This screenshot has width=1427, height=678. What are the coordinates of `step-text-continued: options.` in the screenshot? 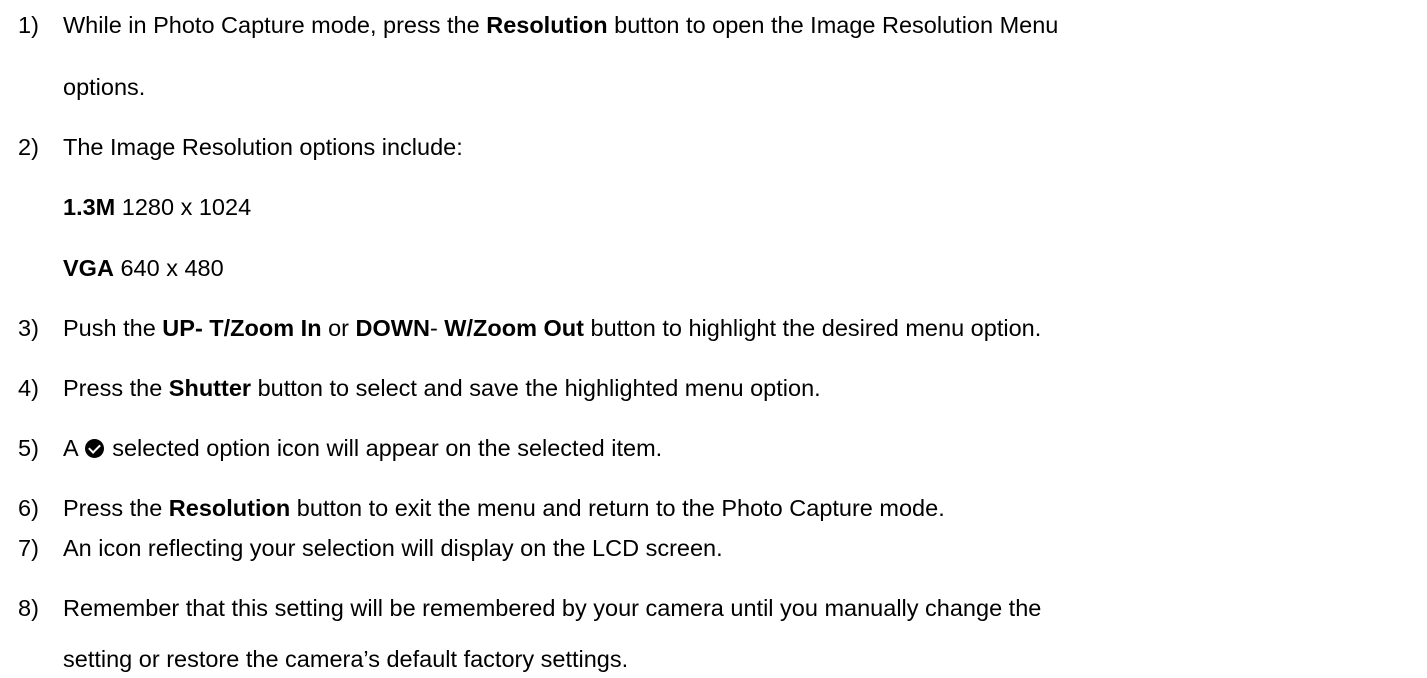 It's located at (104, 87).